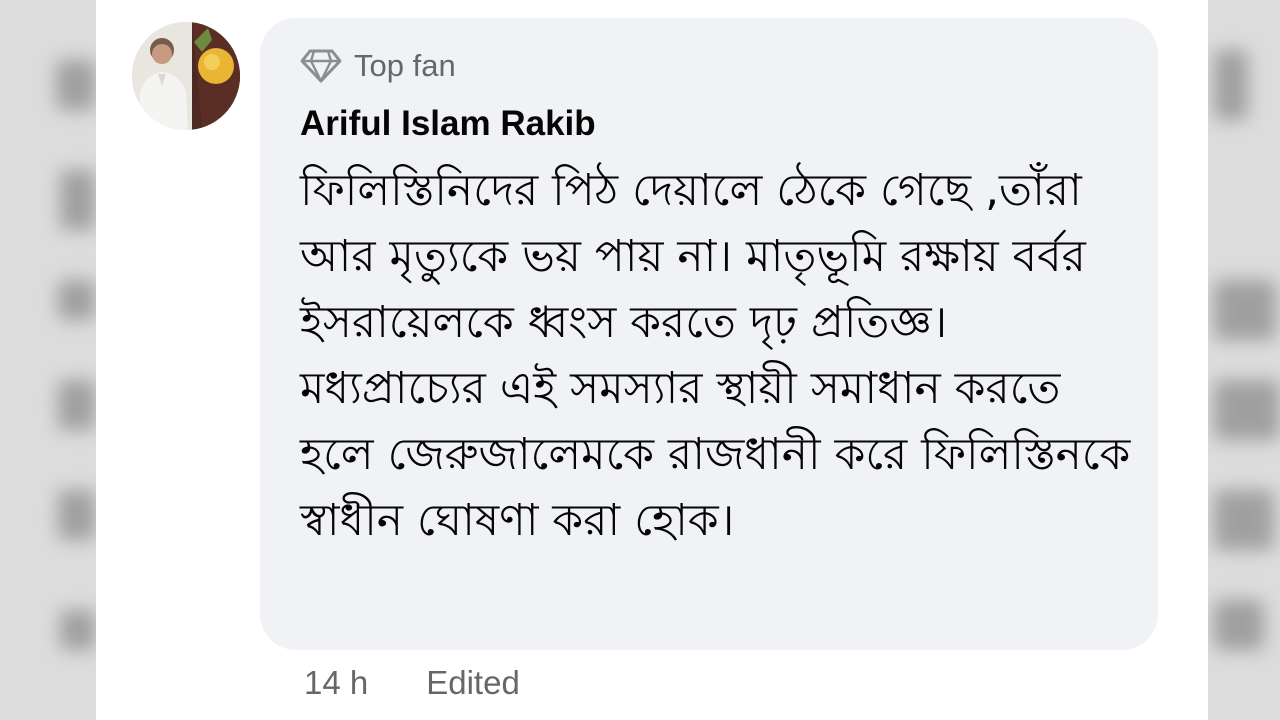  Describe the element at coordinates (405, 65) in the screenshot. I see `badge-label: Top fan` at that location.